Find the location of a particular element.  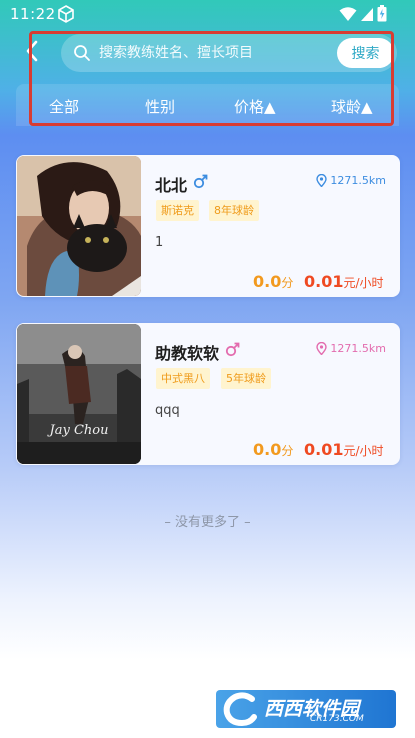

filter-gender: 性别 is located at coordinates (160, 106).